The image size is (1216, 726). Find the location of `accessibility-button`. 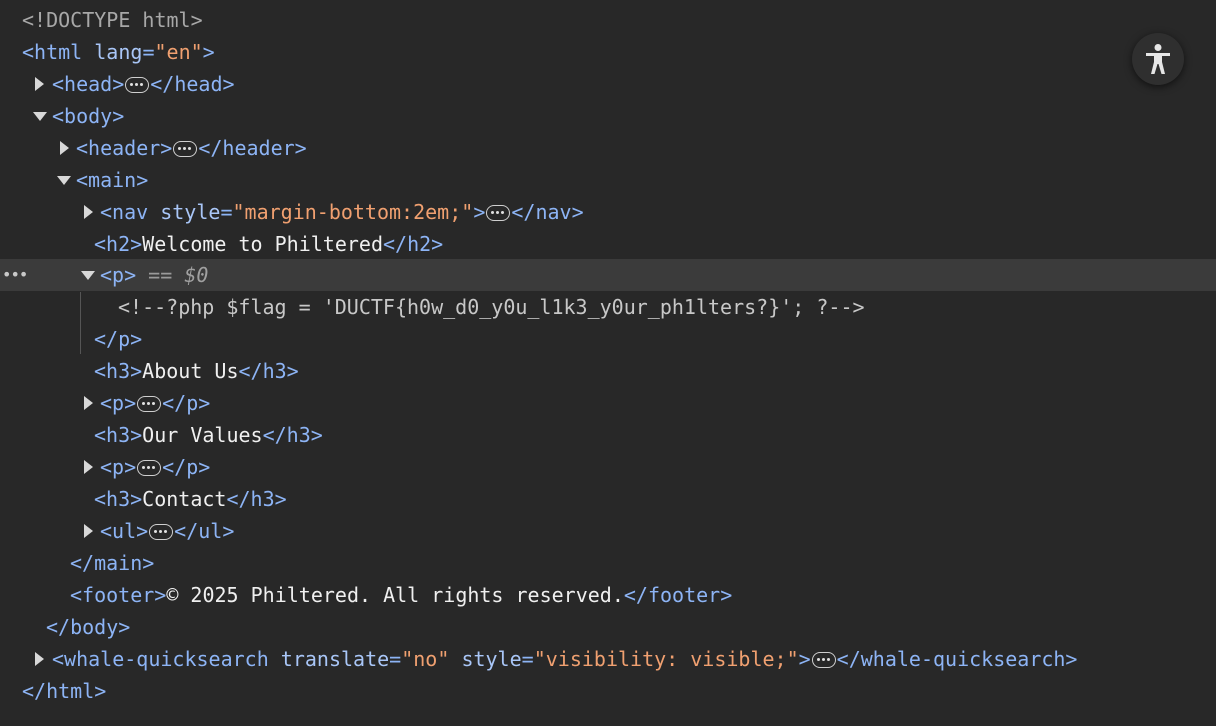

accessibility-button is located at coordinates (1158, 59).